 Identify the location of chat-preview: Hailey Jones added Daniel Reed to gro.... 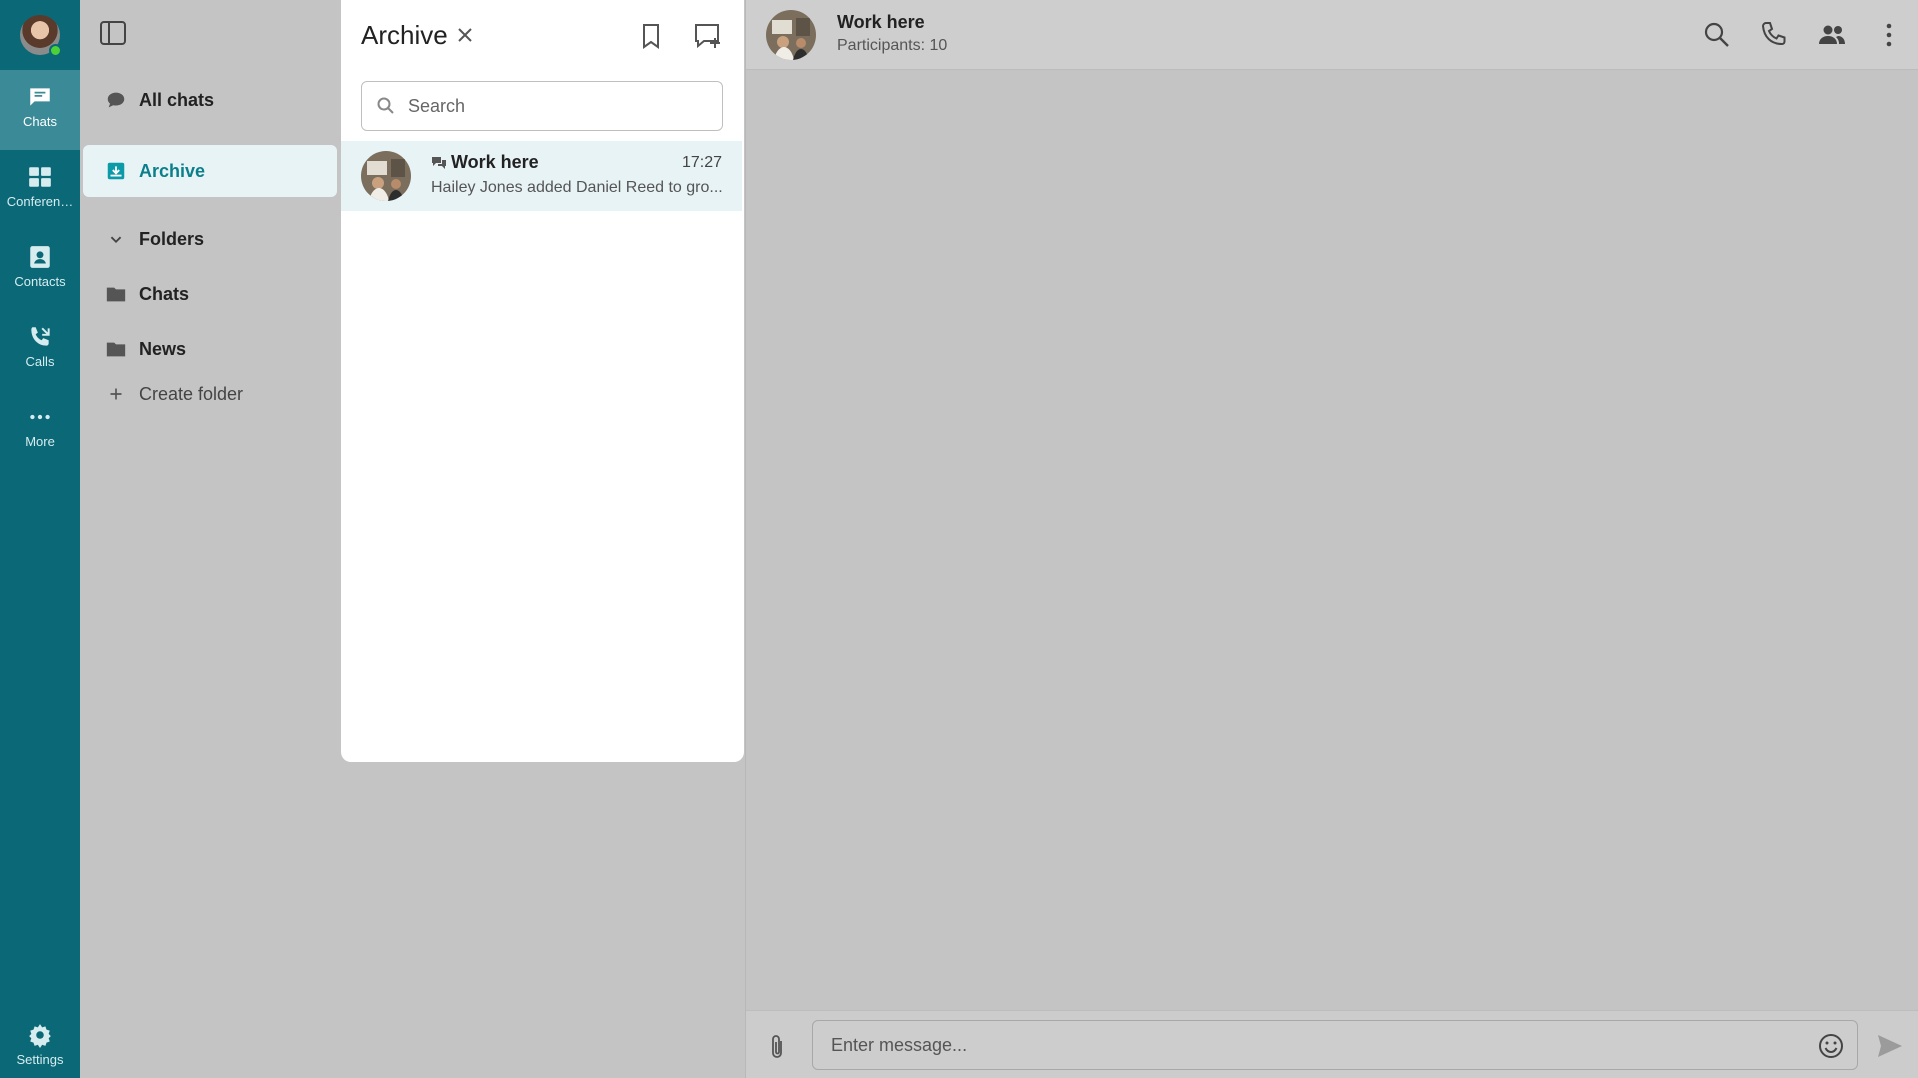
(577, 187).